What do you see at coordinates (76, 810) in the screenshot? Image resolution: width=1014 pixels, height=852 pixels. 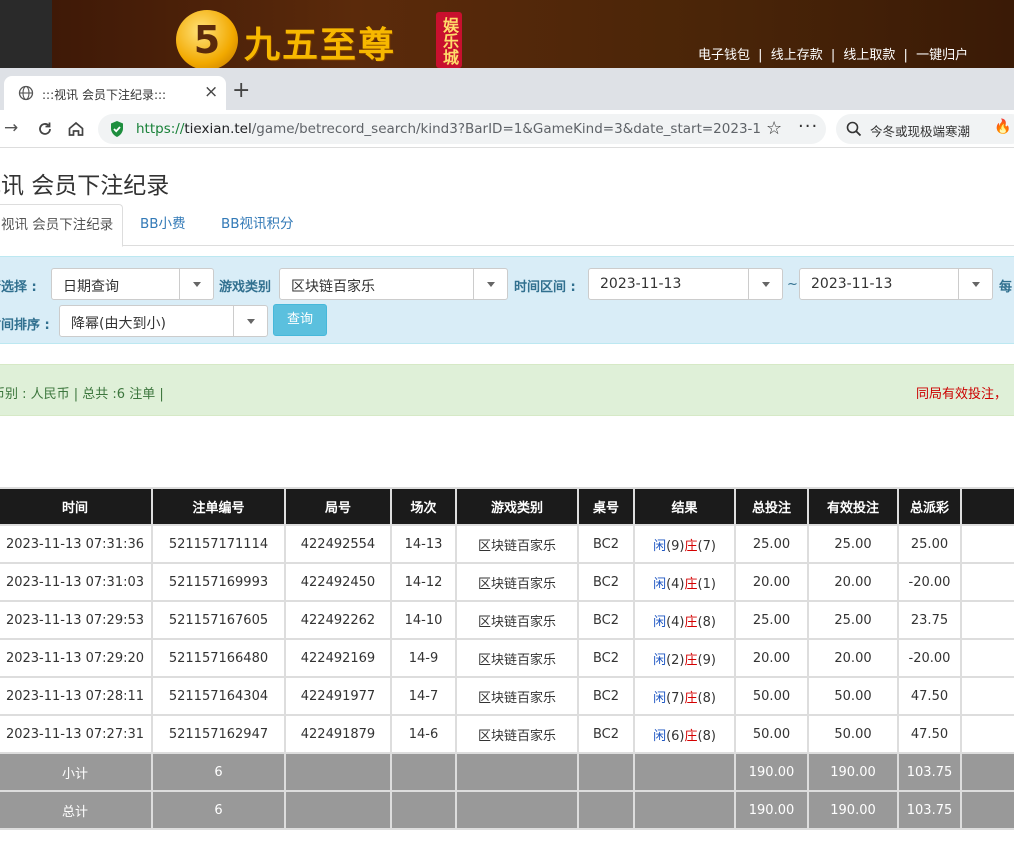 I see `footer-label: 总计` at bounding box center [76, 810].